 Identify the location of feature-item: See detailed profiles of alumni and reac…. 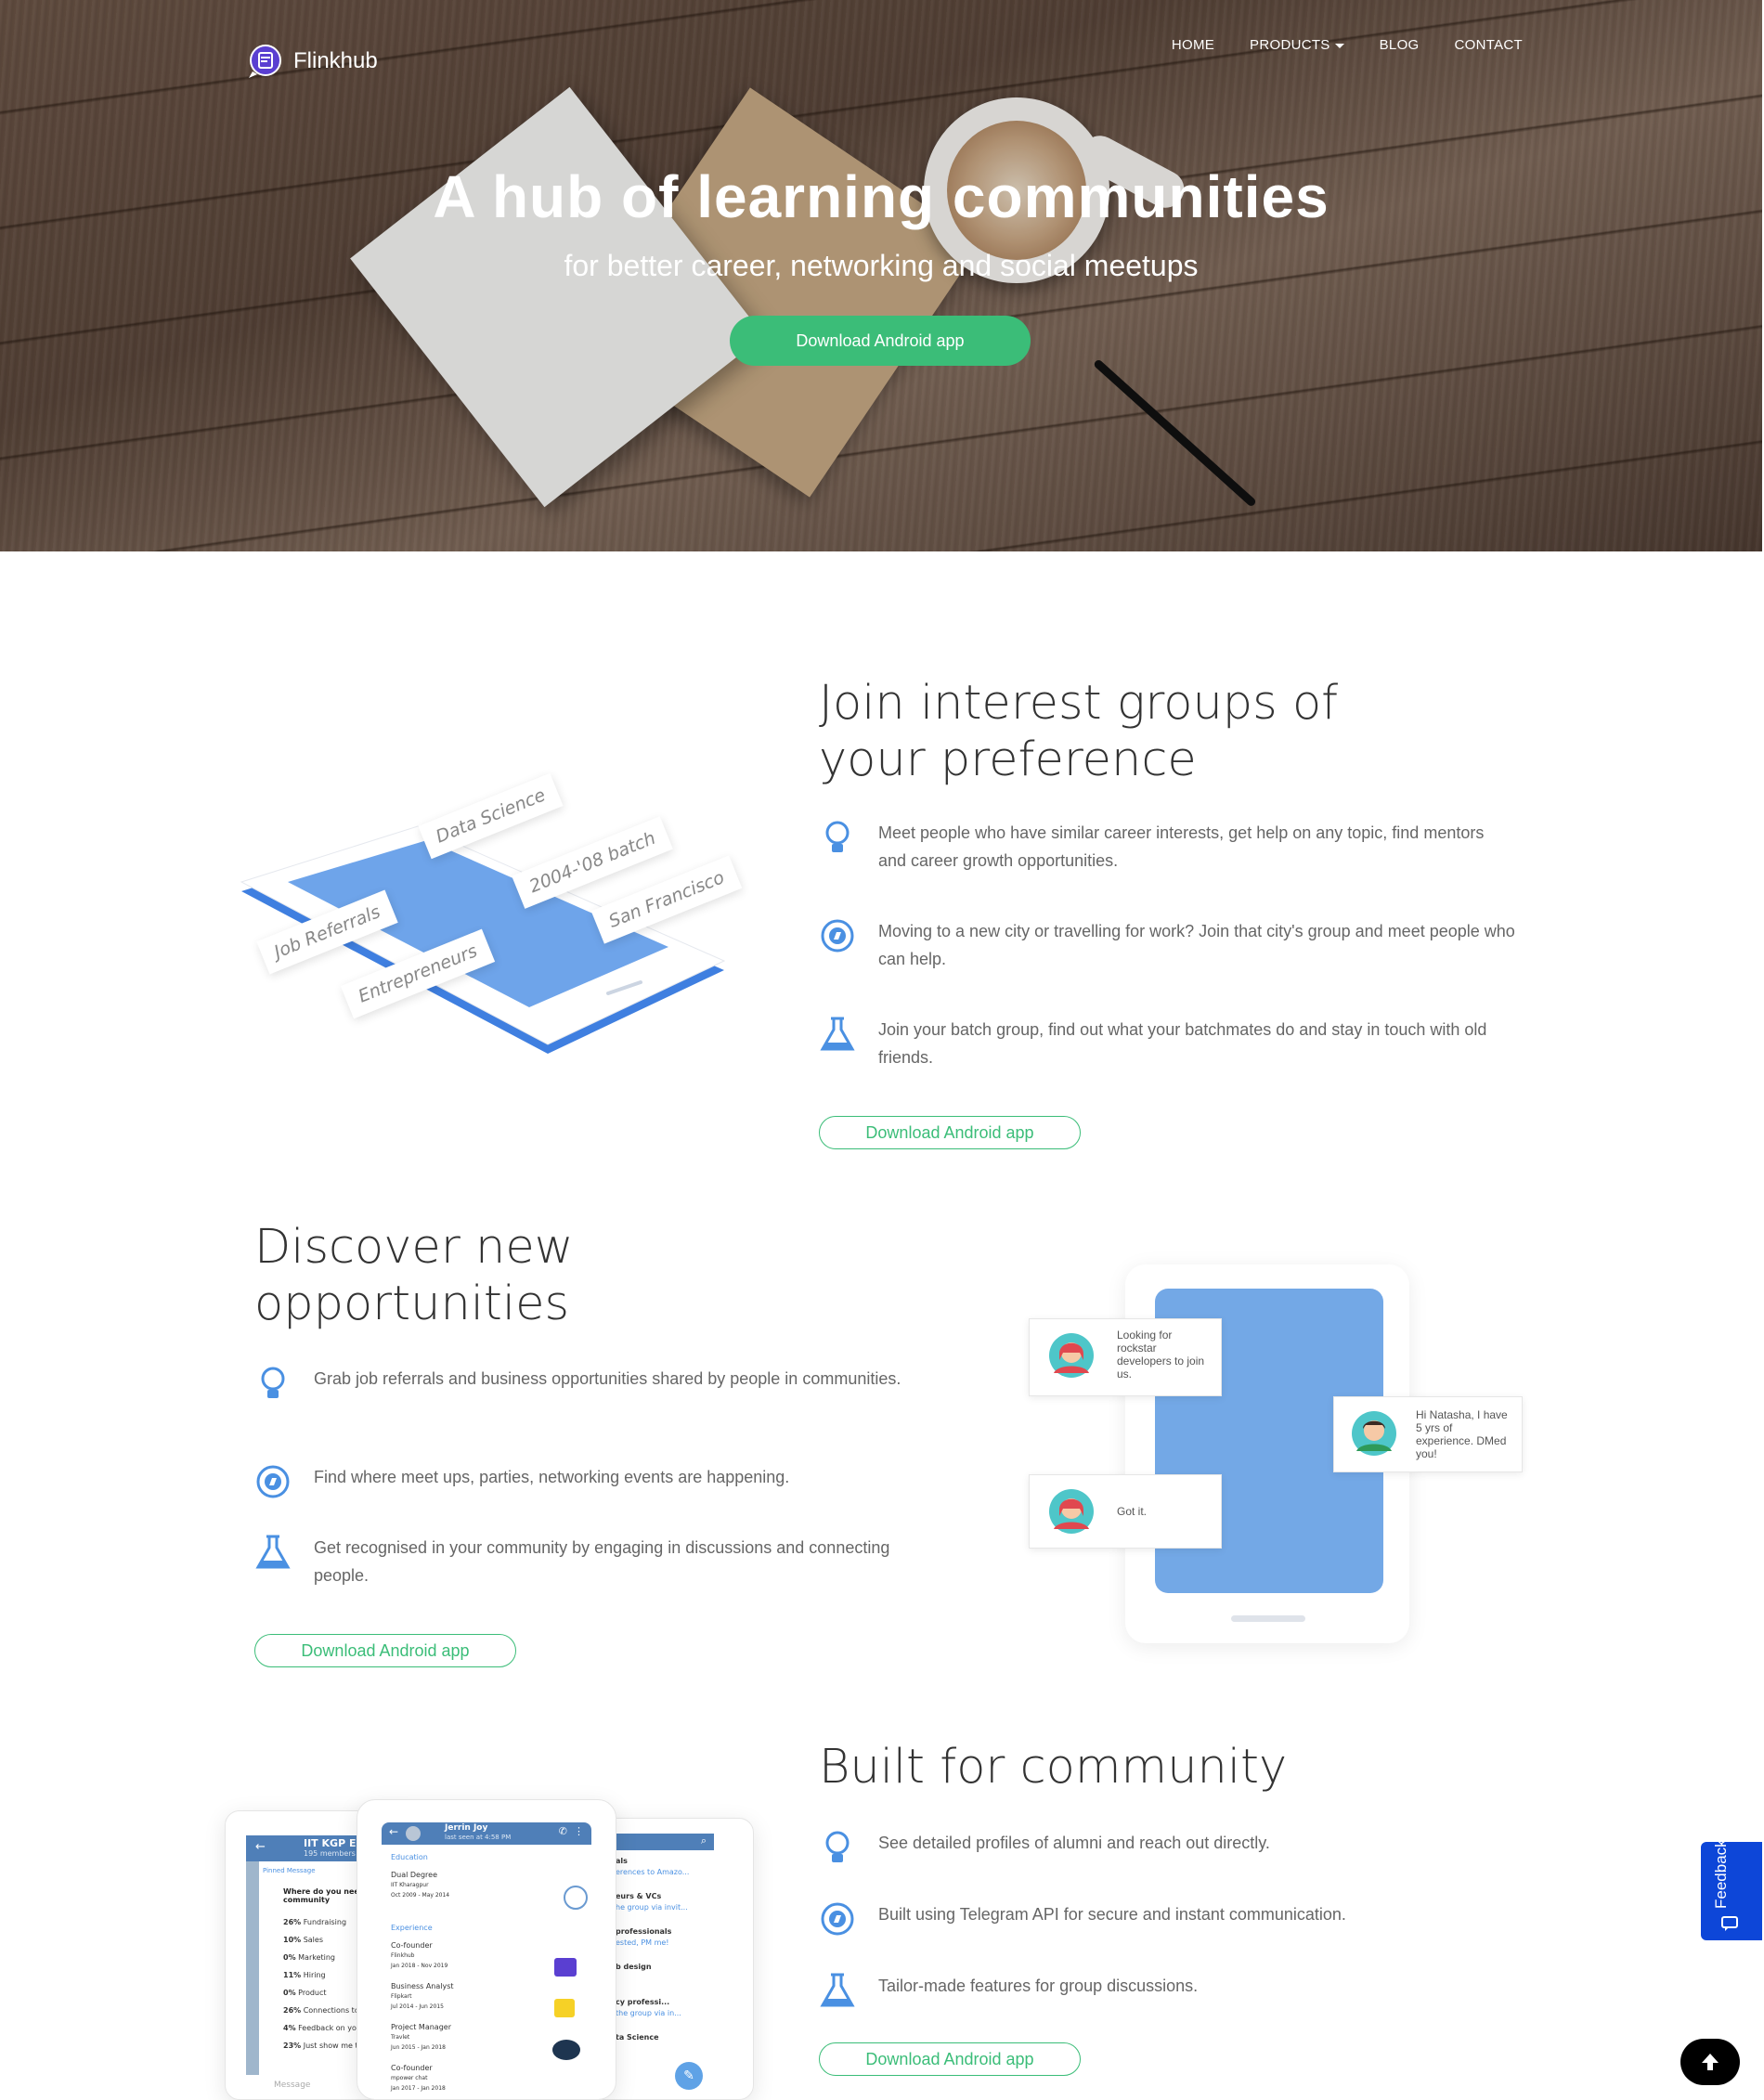
(1167, 1848).